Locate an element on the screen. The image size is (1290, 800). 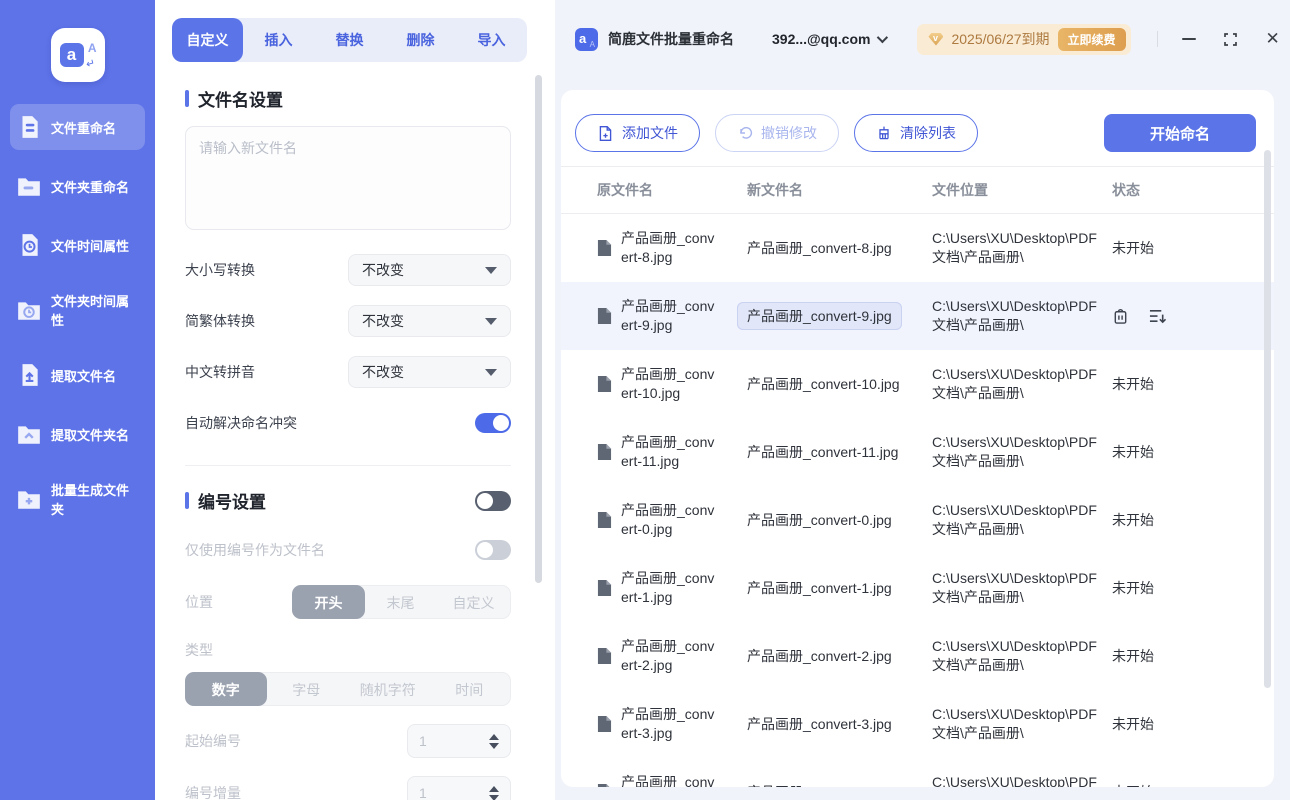
position-option: 开头 is located at coordinates (328, 602).